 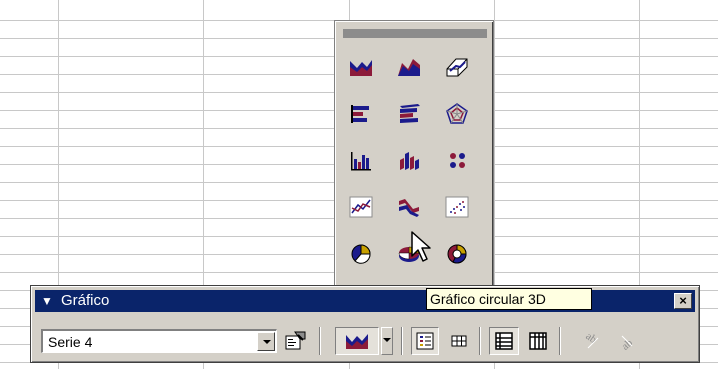 I want to click on legend-button, so click(x=425, y=341).